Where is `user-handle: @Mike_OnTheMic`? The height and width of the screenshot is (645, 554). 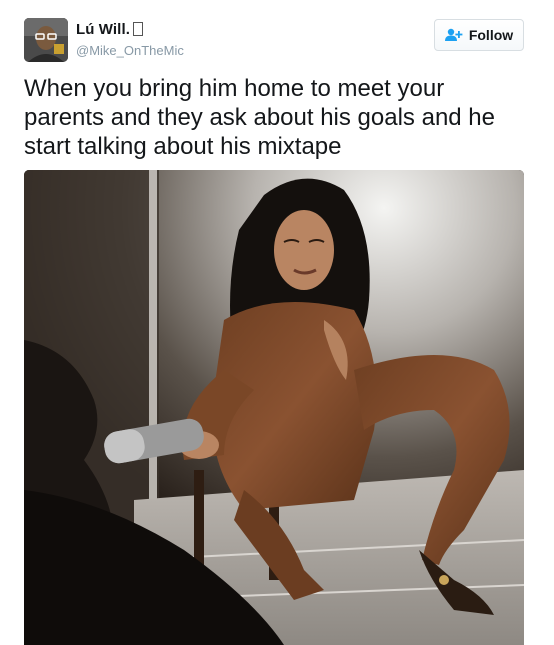 user-handle: @Mike_OnTheMic is located at coordinates (130, 50).